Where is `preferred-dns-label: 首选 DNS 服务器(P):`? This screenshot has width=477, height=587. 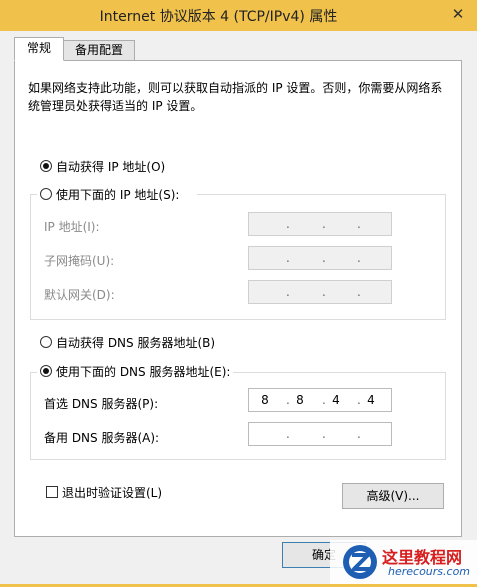 preferred-dns-label: 首选 DNS 服务器(P): is located at coordinates (101, 404).